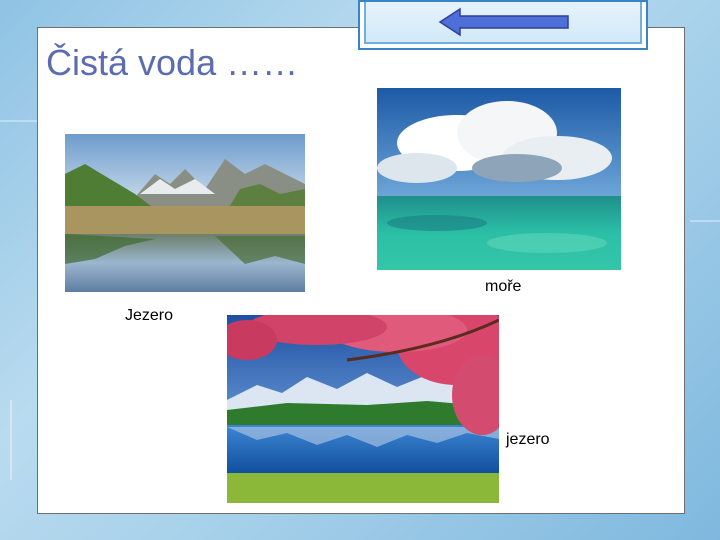 The height and width of the screenshot is (540, 720). I want to click on mountain-lake-image, so click(185, 213).